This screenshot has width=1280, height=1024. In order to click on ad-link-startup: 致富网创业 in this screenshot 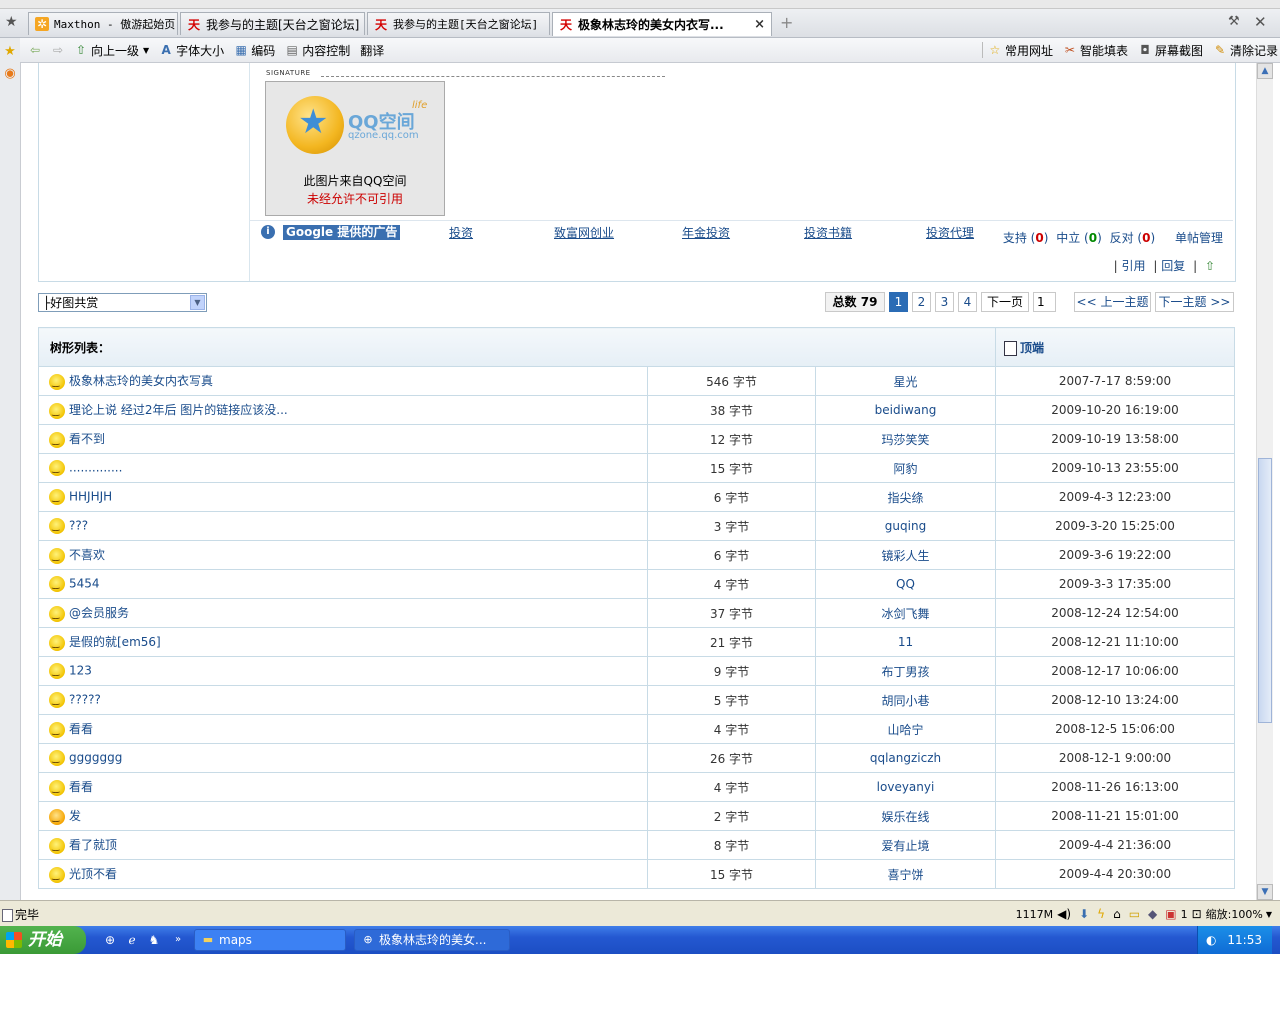, I will do `click(584, 232)`.